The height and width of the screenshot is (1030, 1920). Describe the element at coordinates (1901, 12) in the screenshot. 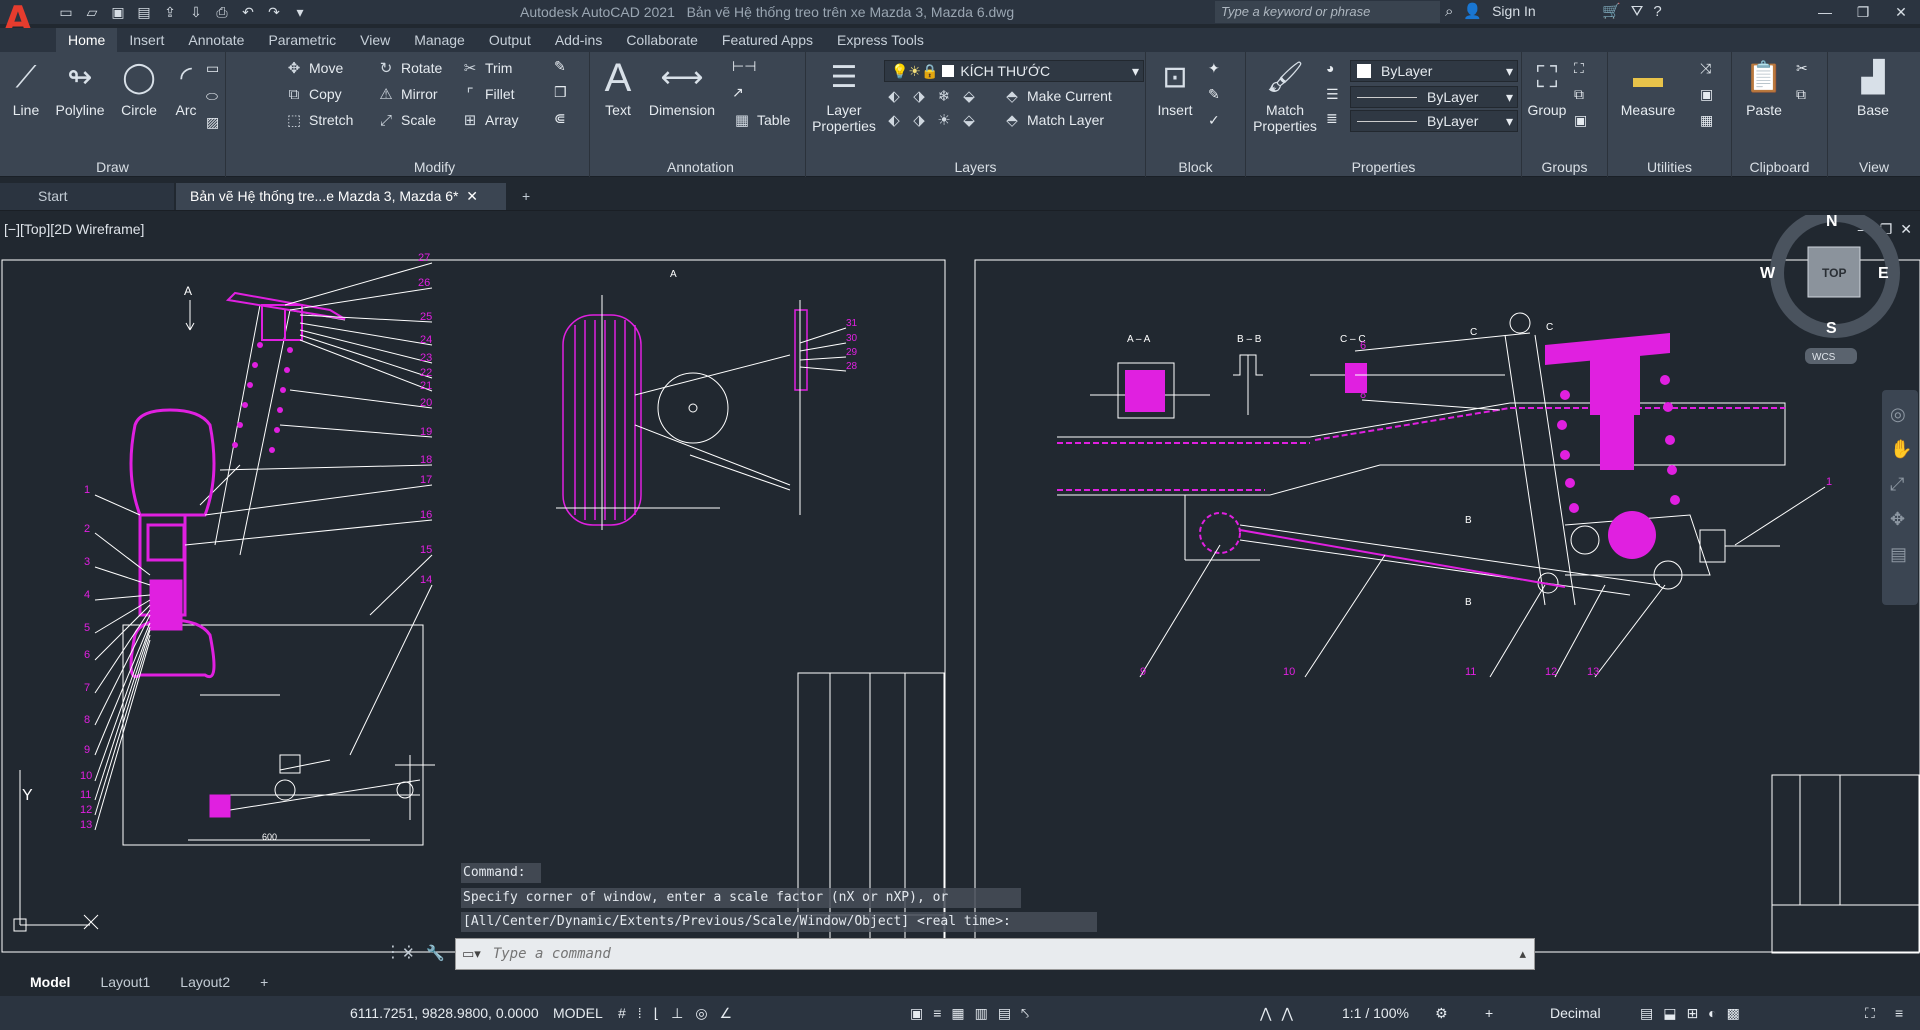

I see `close-icon: ✕` at that location.